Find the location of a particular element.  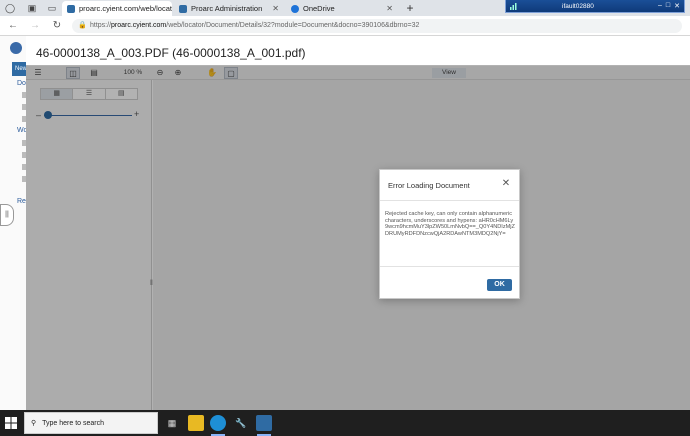

tools-icon: 🔧 is located at coordinates (241, 423).